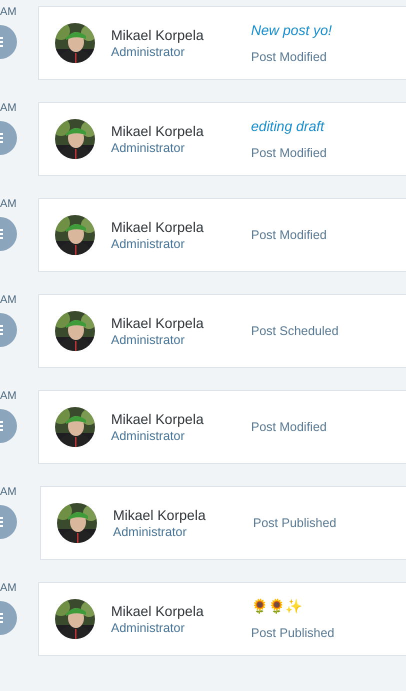 The width and height of the screenshot is (406, 691). What do you see at coordinates (289, 126) in the screenshot?
I see `post-title-link: editing draft` at bounding box center [289, 126].